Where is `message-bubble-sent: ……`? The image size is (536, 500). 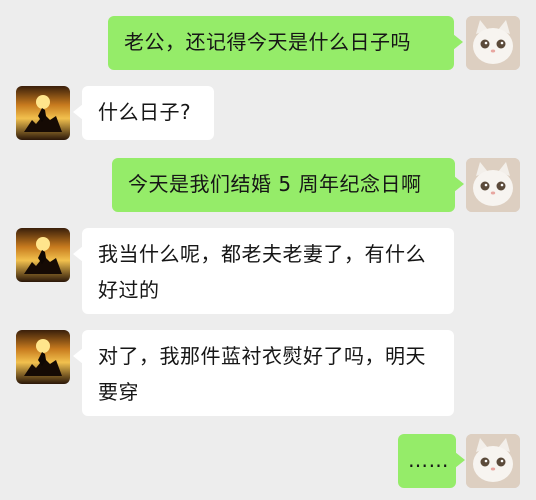
message-bubble-sent: …… is located at coordinates (431, 461).